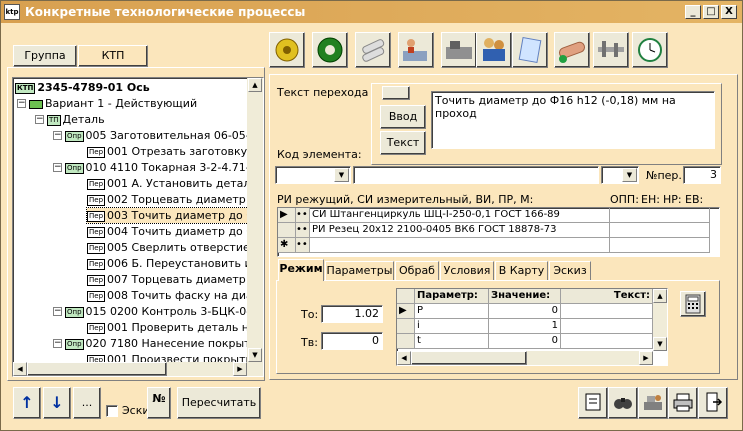 This screenshot has width=743, height=431. Describe the element at coordinates (27, 403) in the screenshot. I see `move-up-button: ↑` at that location.